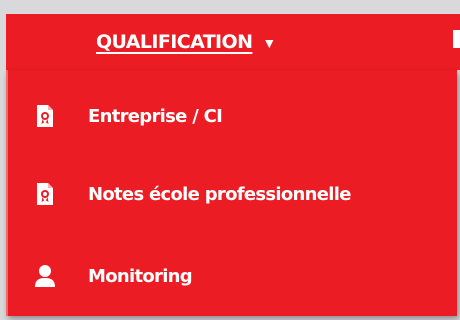 Image resolution: width=460 pixels, height=320 pixels. Describe the element at coordinates (174, 42) in the screenshot. I see `qualification-nav-label: QUALIFICATION` at that location.